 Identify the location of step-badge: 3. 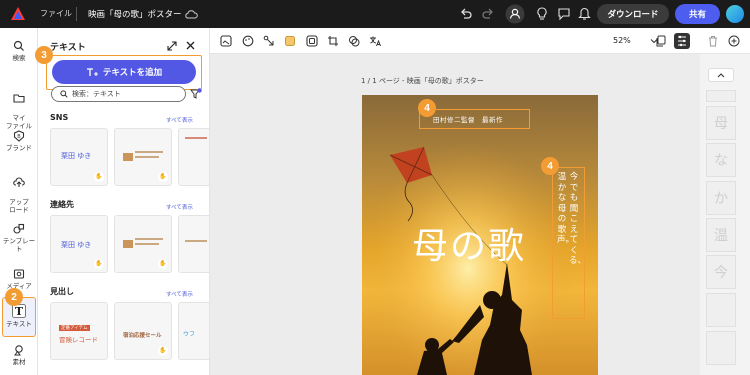
(44, 55).